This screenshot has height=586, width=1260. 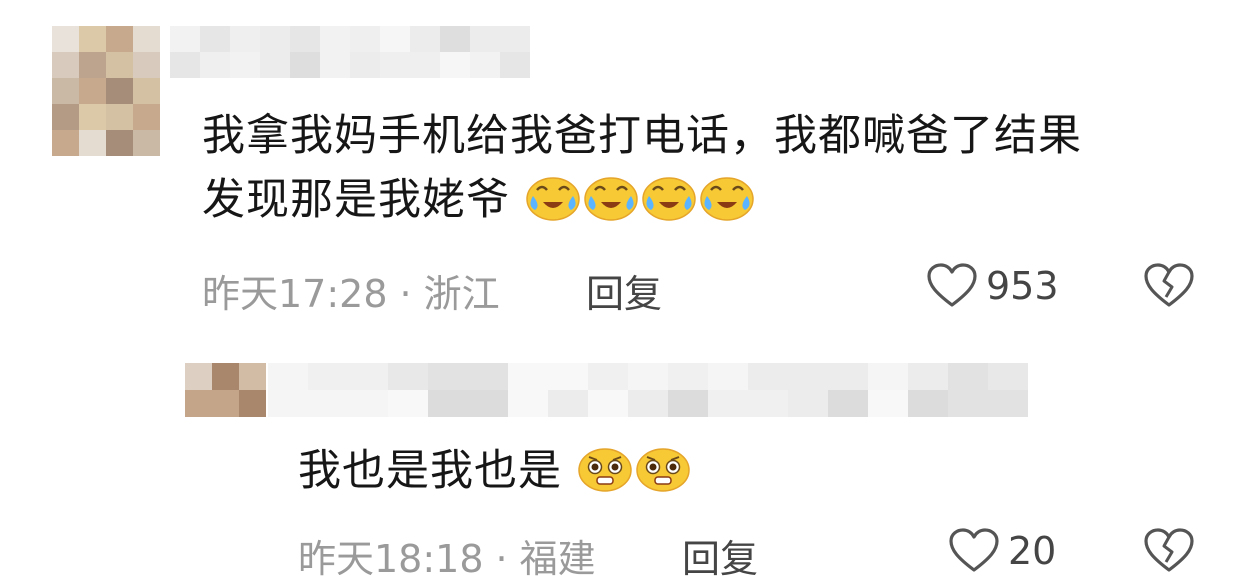 I want to click on comment-text: 我也是我也是, so click(x=495, y=471).